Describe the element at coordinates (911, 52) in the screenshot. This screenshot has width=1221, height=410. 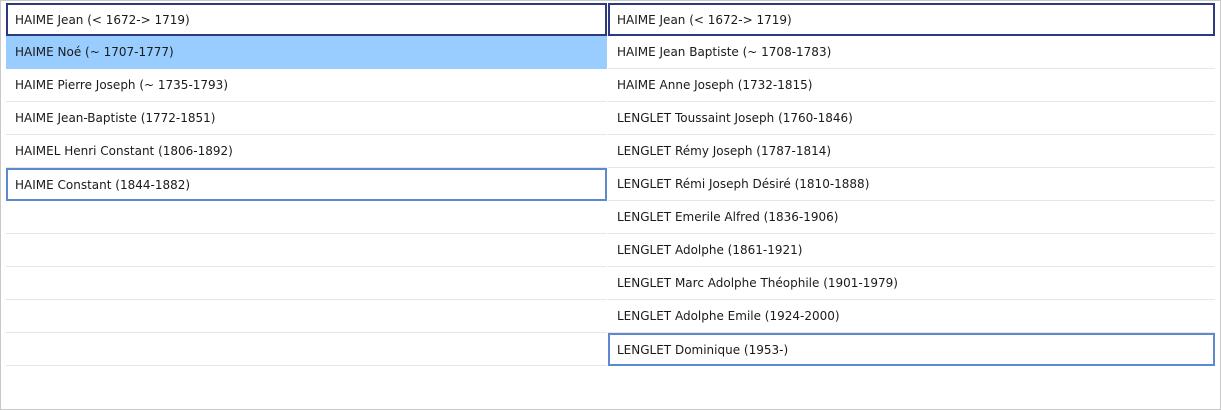
I see `person-row: HAIME Jean Baptiste (~ 1708-1783)` at that location.